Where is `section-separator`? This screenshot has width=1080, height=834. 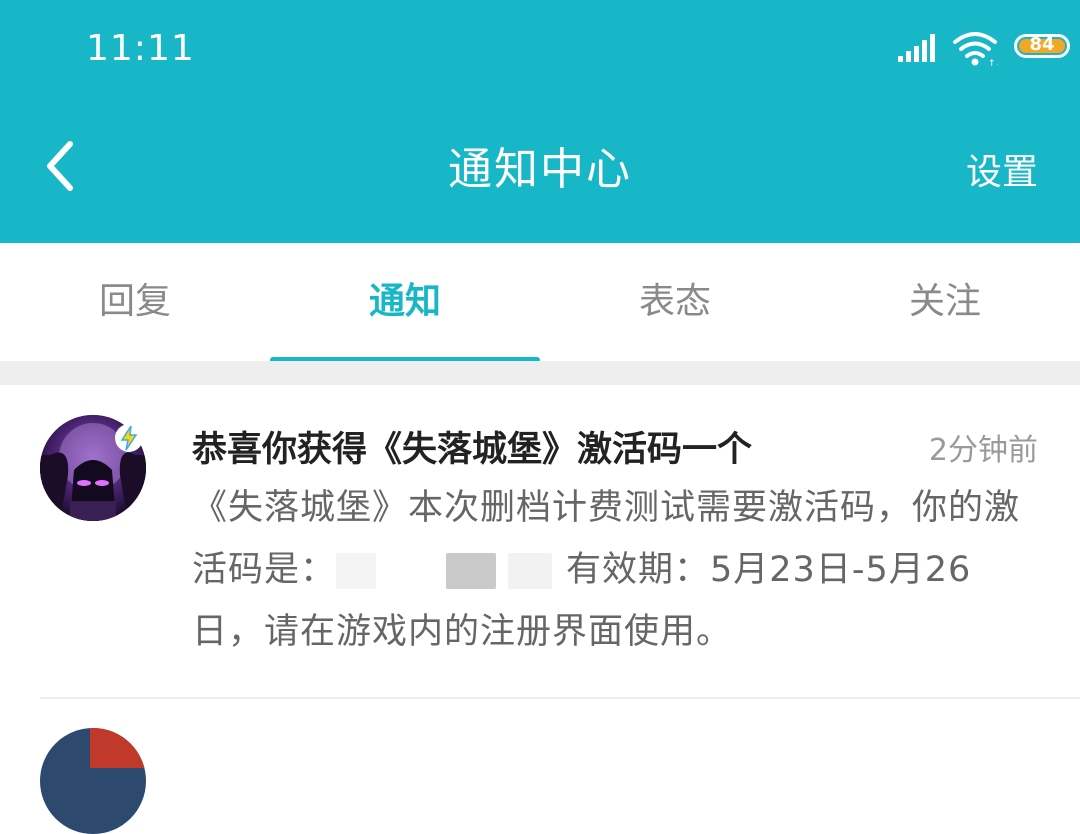
section-separator is located at coordinates (540, 373).